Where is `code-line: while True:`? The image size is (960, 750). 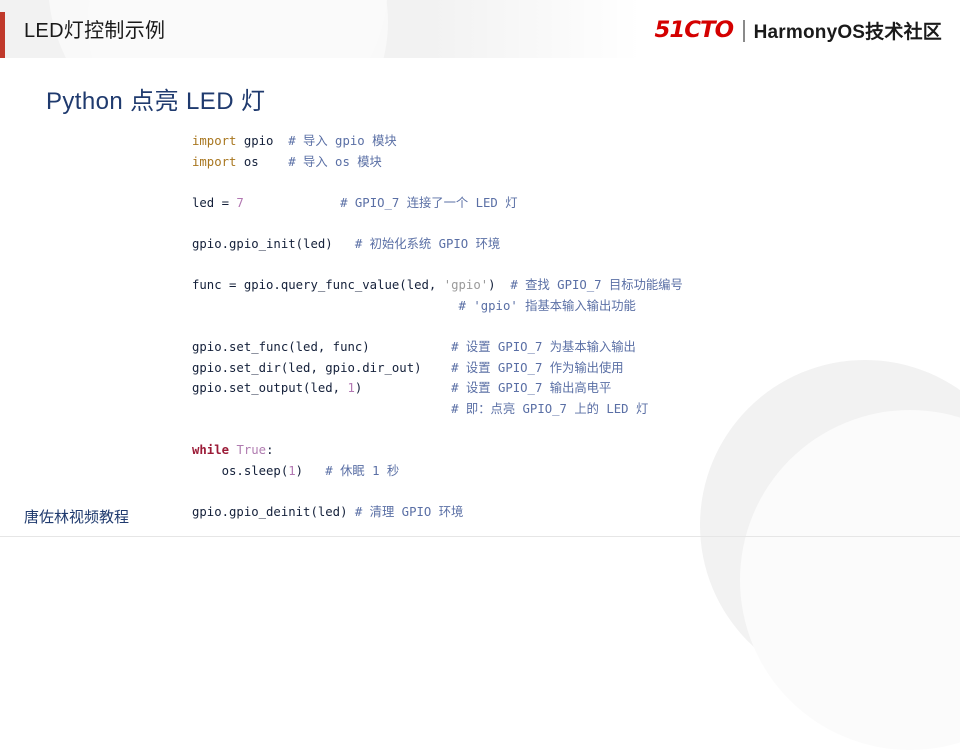
code-line: while True: is located at coordinates (437, 450).